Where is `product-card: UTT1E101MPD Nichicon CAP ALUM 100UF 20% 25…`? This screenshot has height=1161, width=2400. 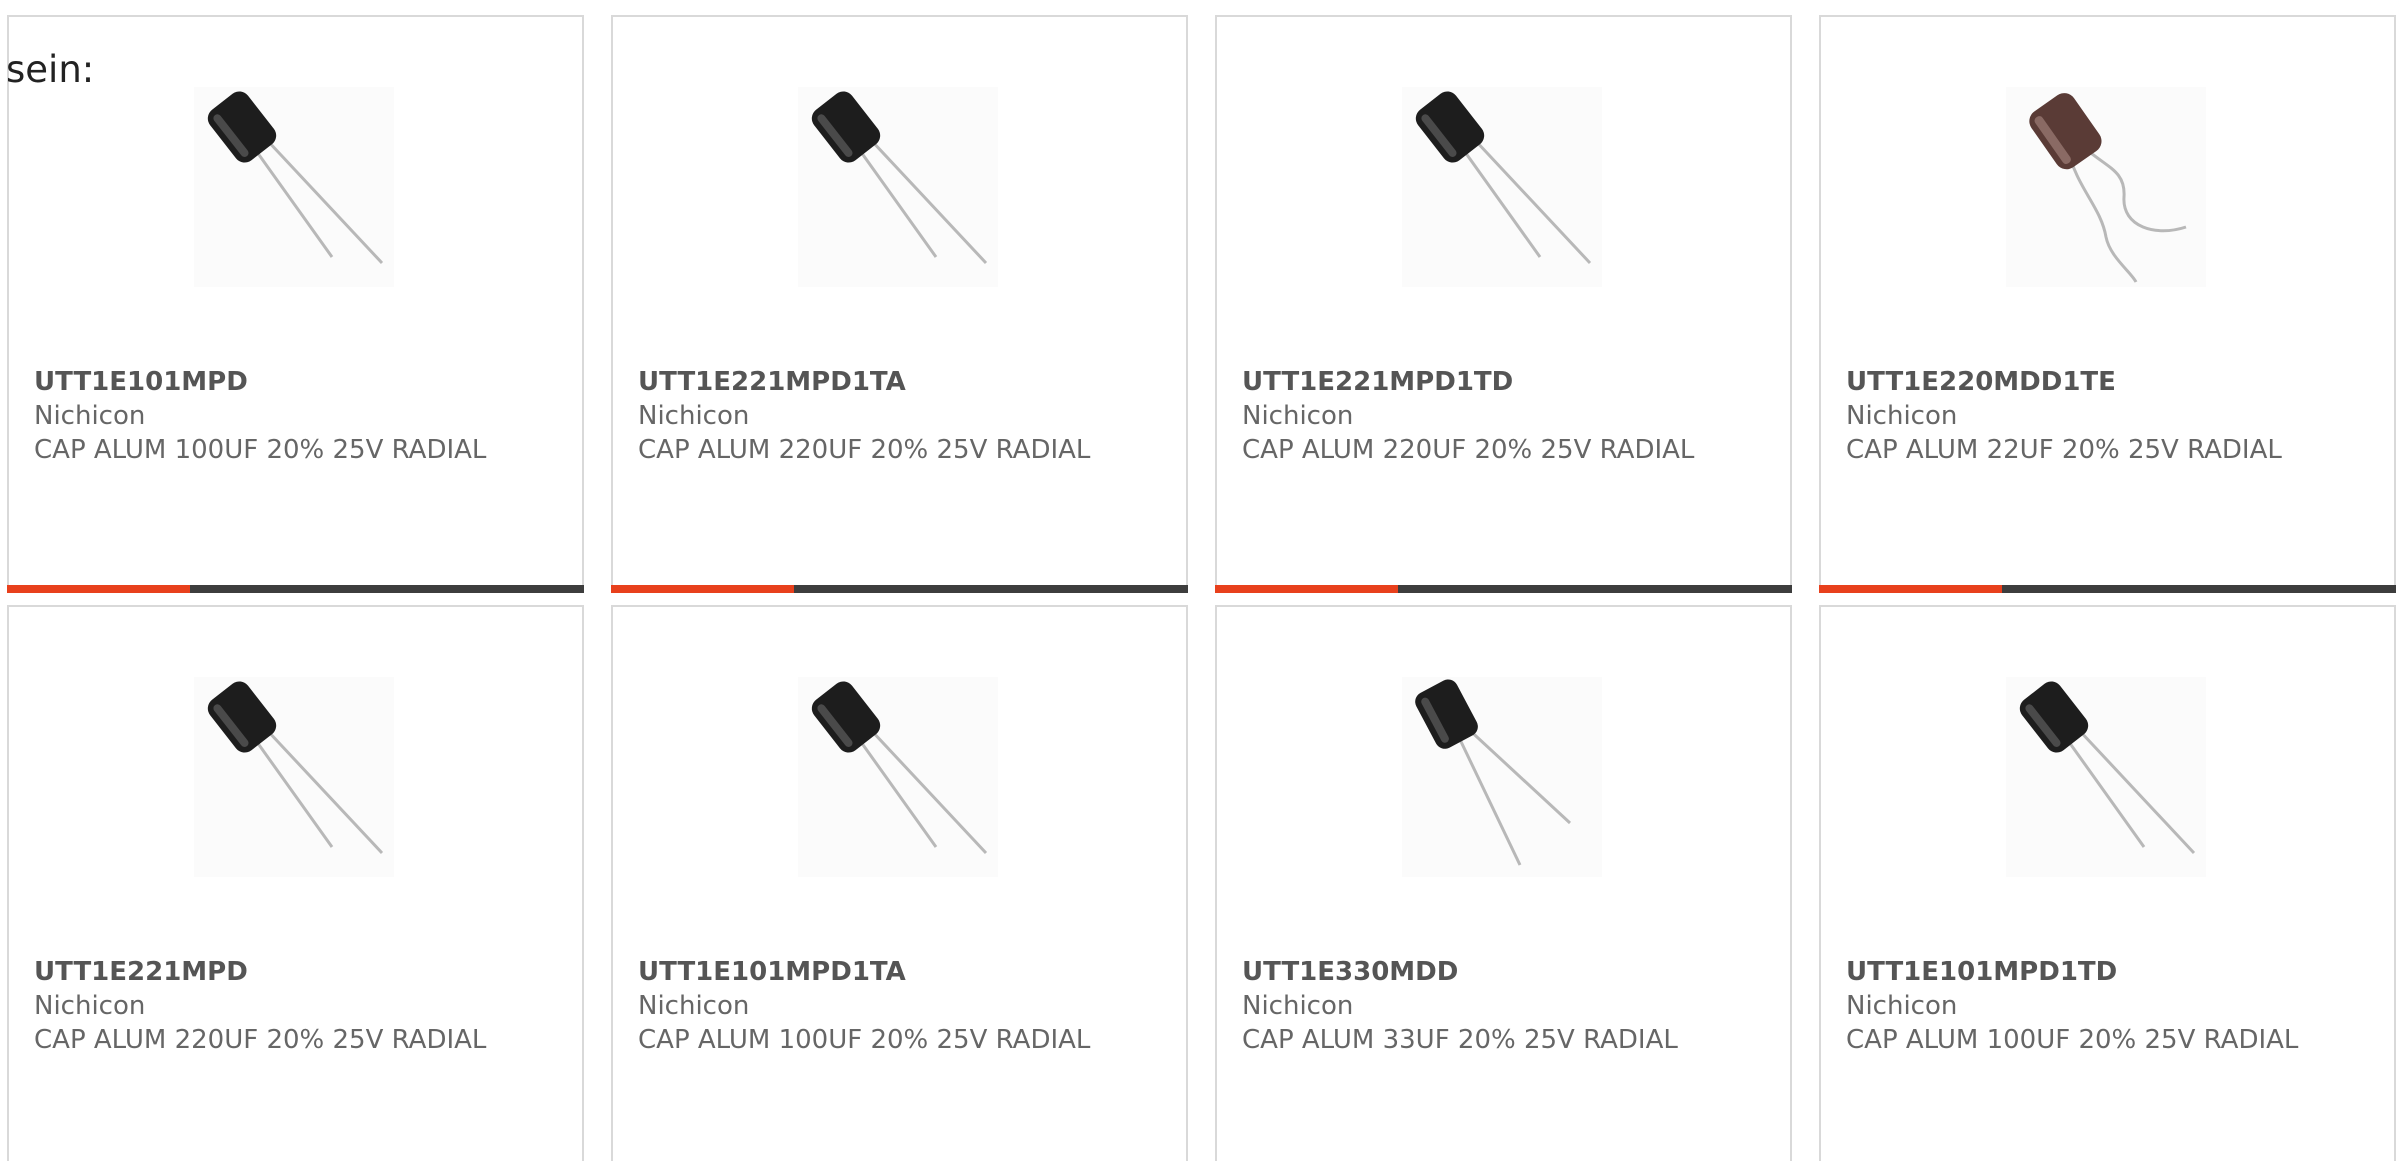 product-card: UTT1E101MPD Nichicon CAP ALUM 100UF 20% 25… is located at coordinates (295, 304).